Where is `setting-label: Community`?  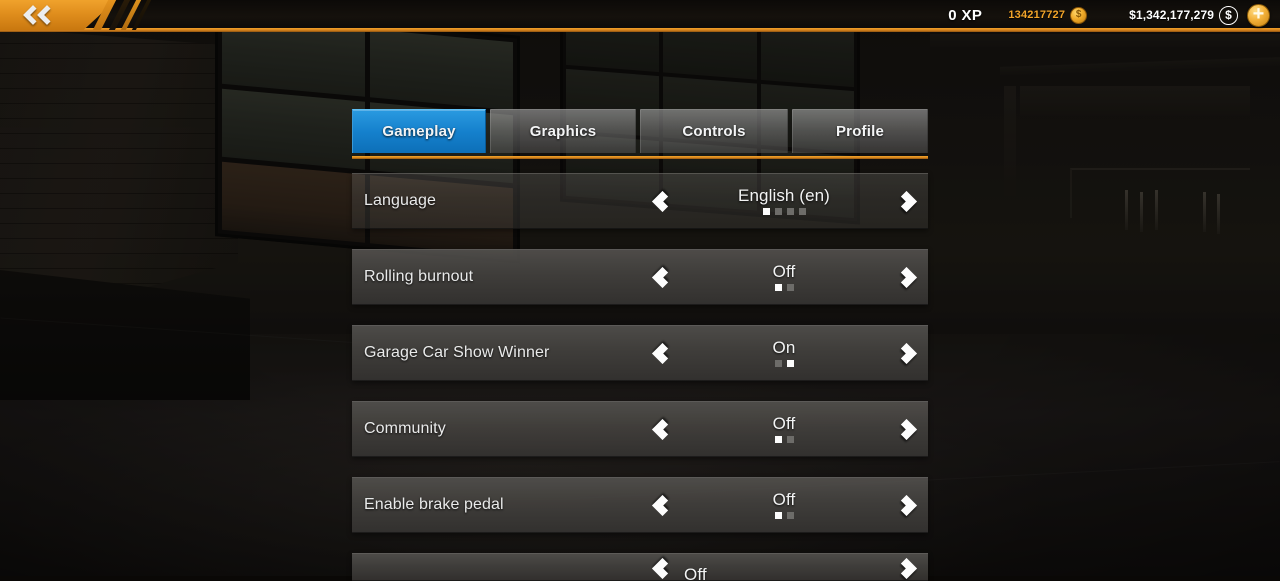 setting-label: Community is located at coordinates (502, 429).